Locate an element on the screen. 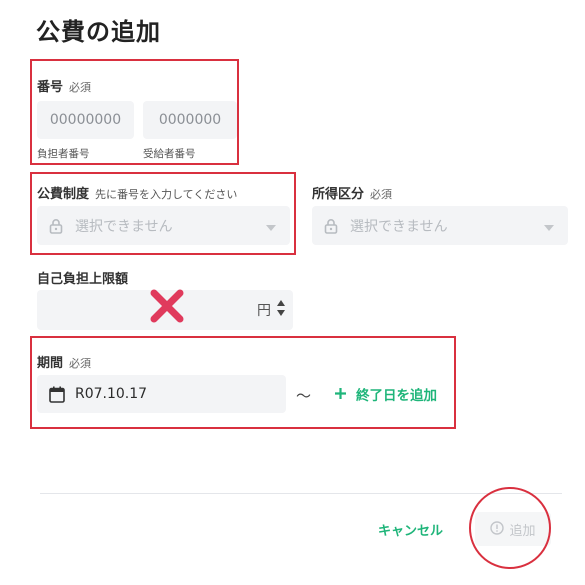  period-start-date-input: R07.10.17 is located at coordinates (161, 394).